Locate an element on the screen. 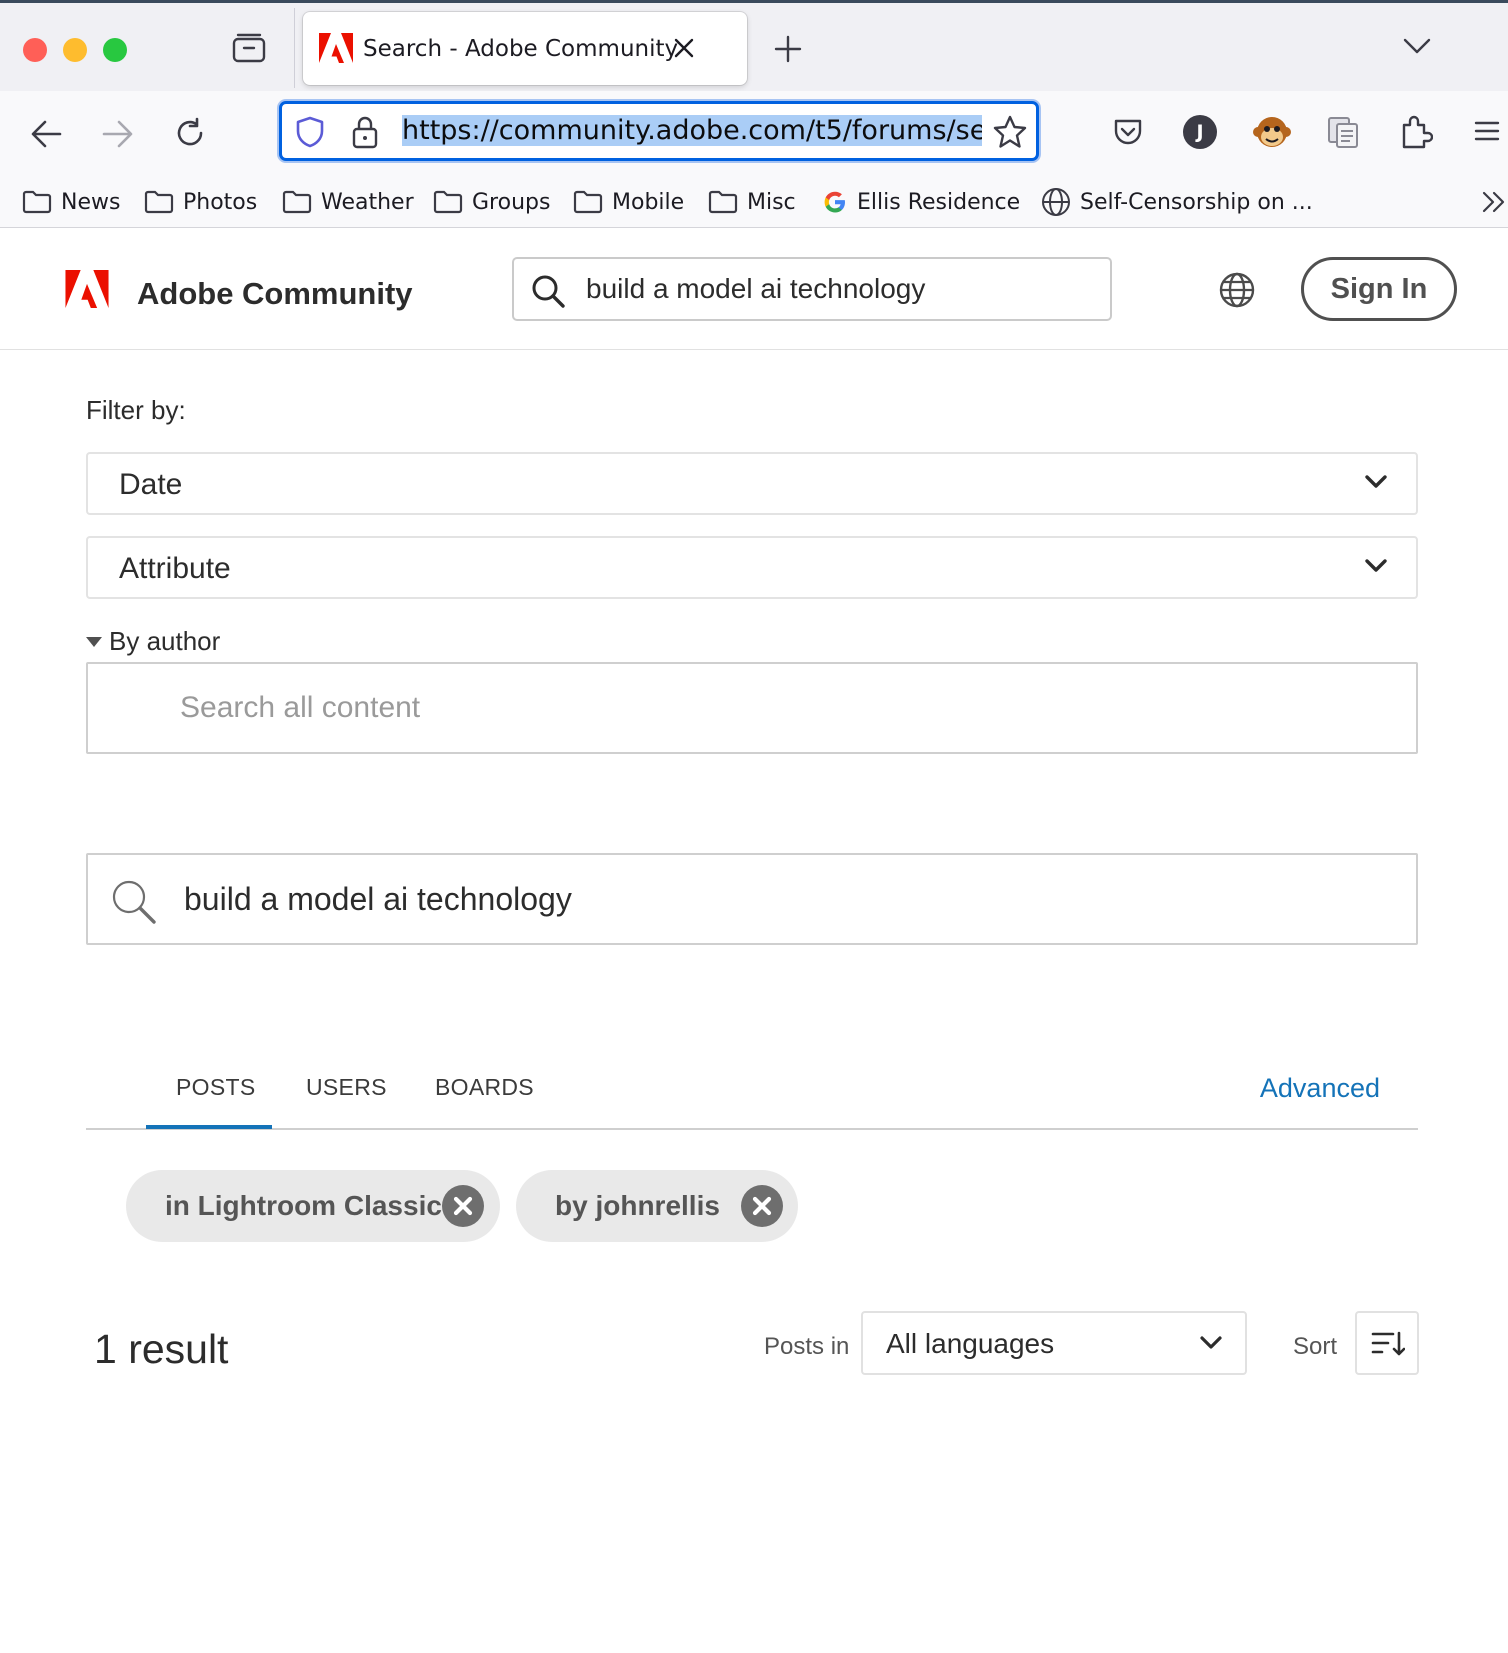  adobe-logo-icon is located at coordinates (87, 289).